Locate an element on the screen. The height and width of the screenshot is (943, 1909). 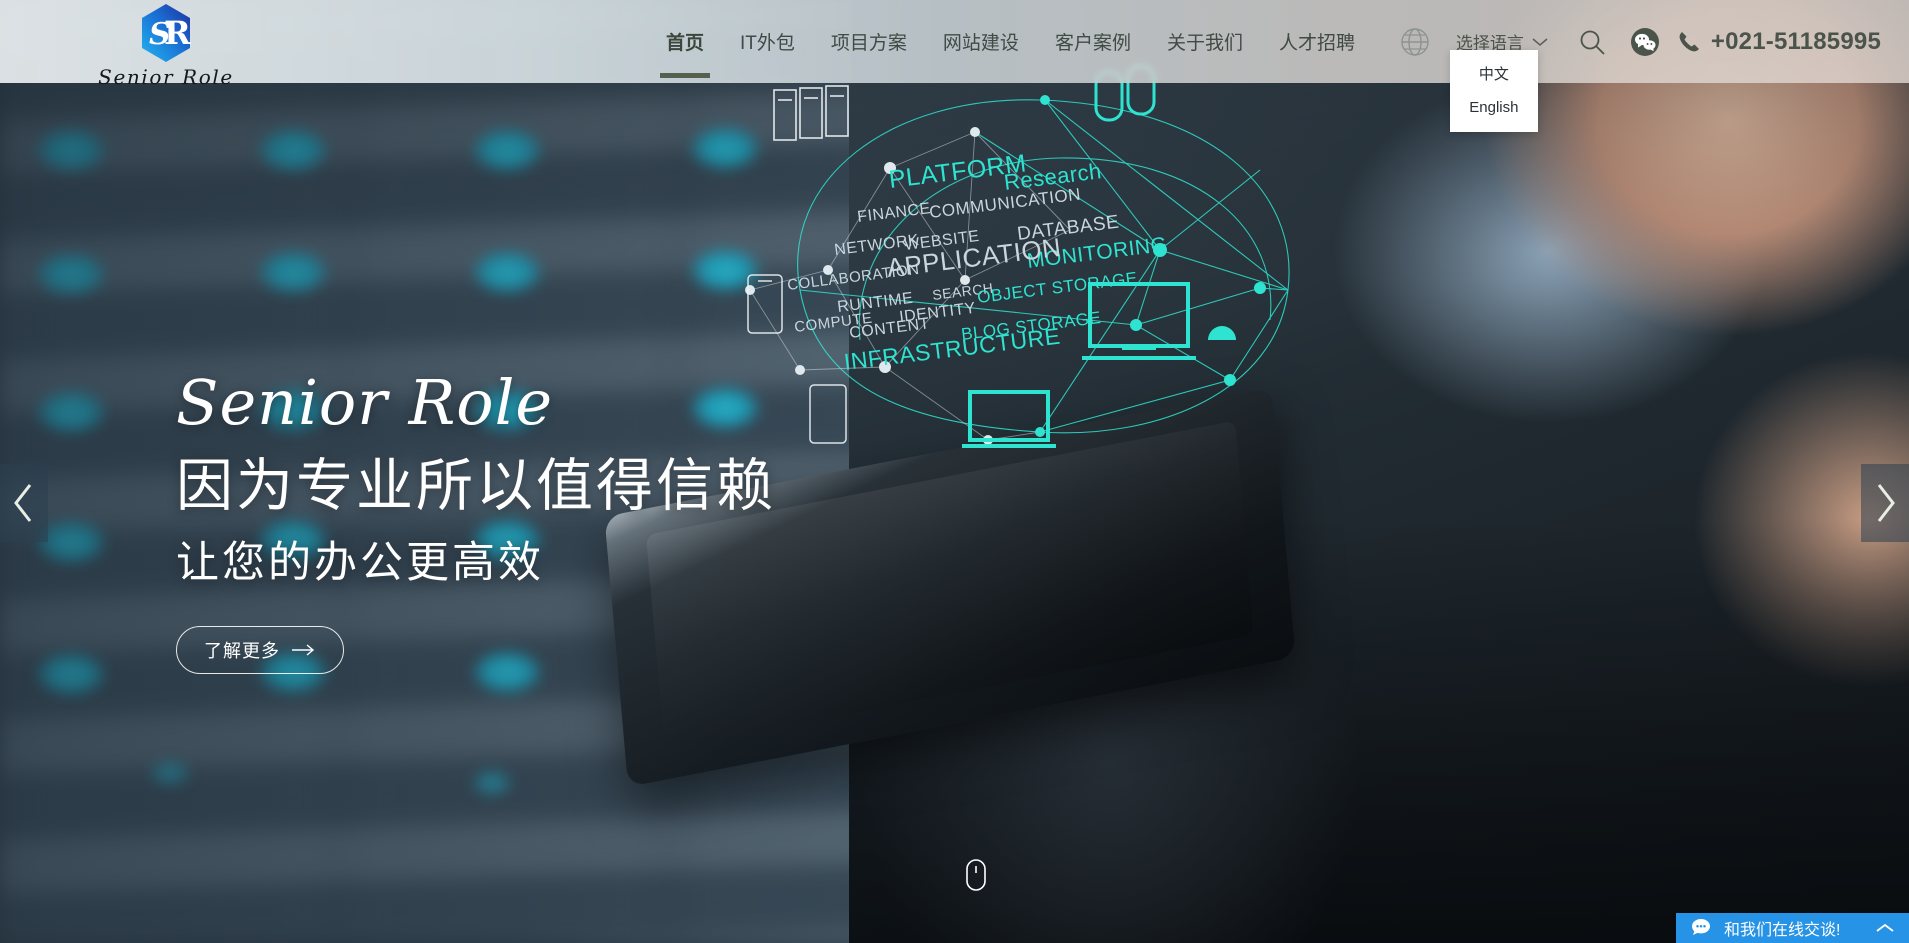
contact-phone: +021-51185995 is located at coordinates (1774, 42).